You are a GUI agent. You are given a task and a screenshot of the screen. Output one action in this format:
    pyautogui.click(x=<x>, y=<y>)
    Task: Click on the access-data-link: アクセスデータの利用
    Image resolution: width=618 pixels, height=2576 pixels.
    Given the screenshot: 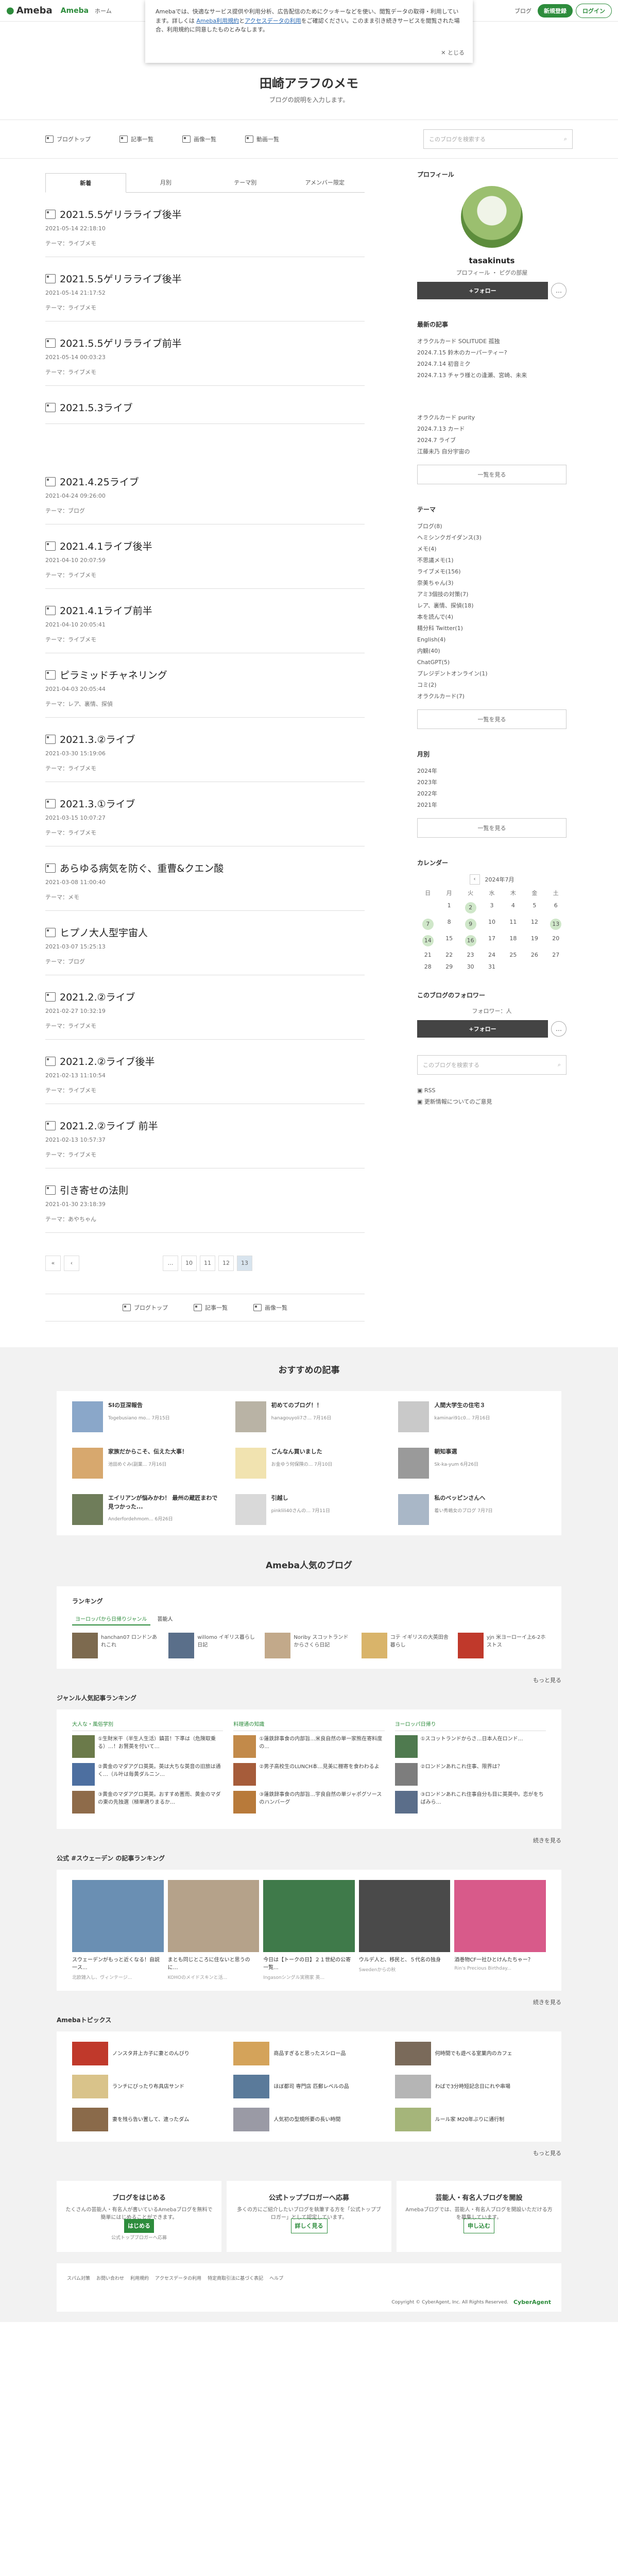 What is the action you would take?
    pyautogui.click(x=273, y=21)
    